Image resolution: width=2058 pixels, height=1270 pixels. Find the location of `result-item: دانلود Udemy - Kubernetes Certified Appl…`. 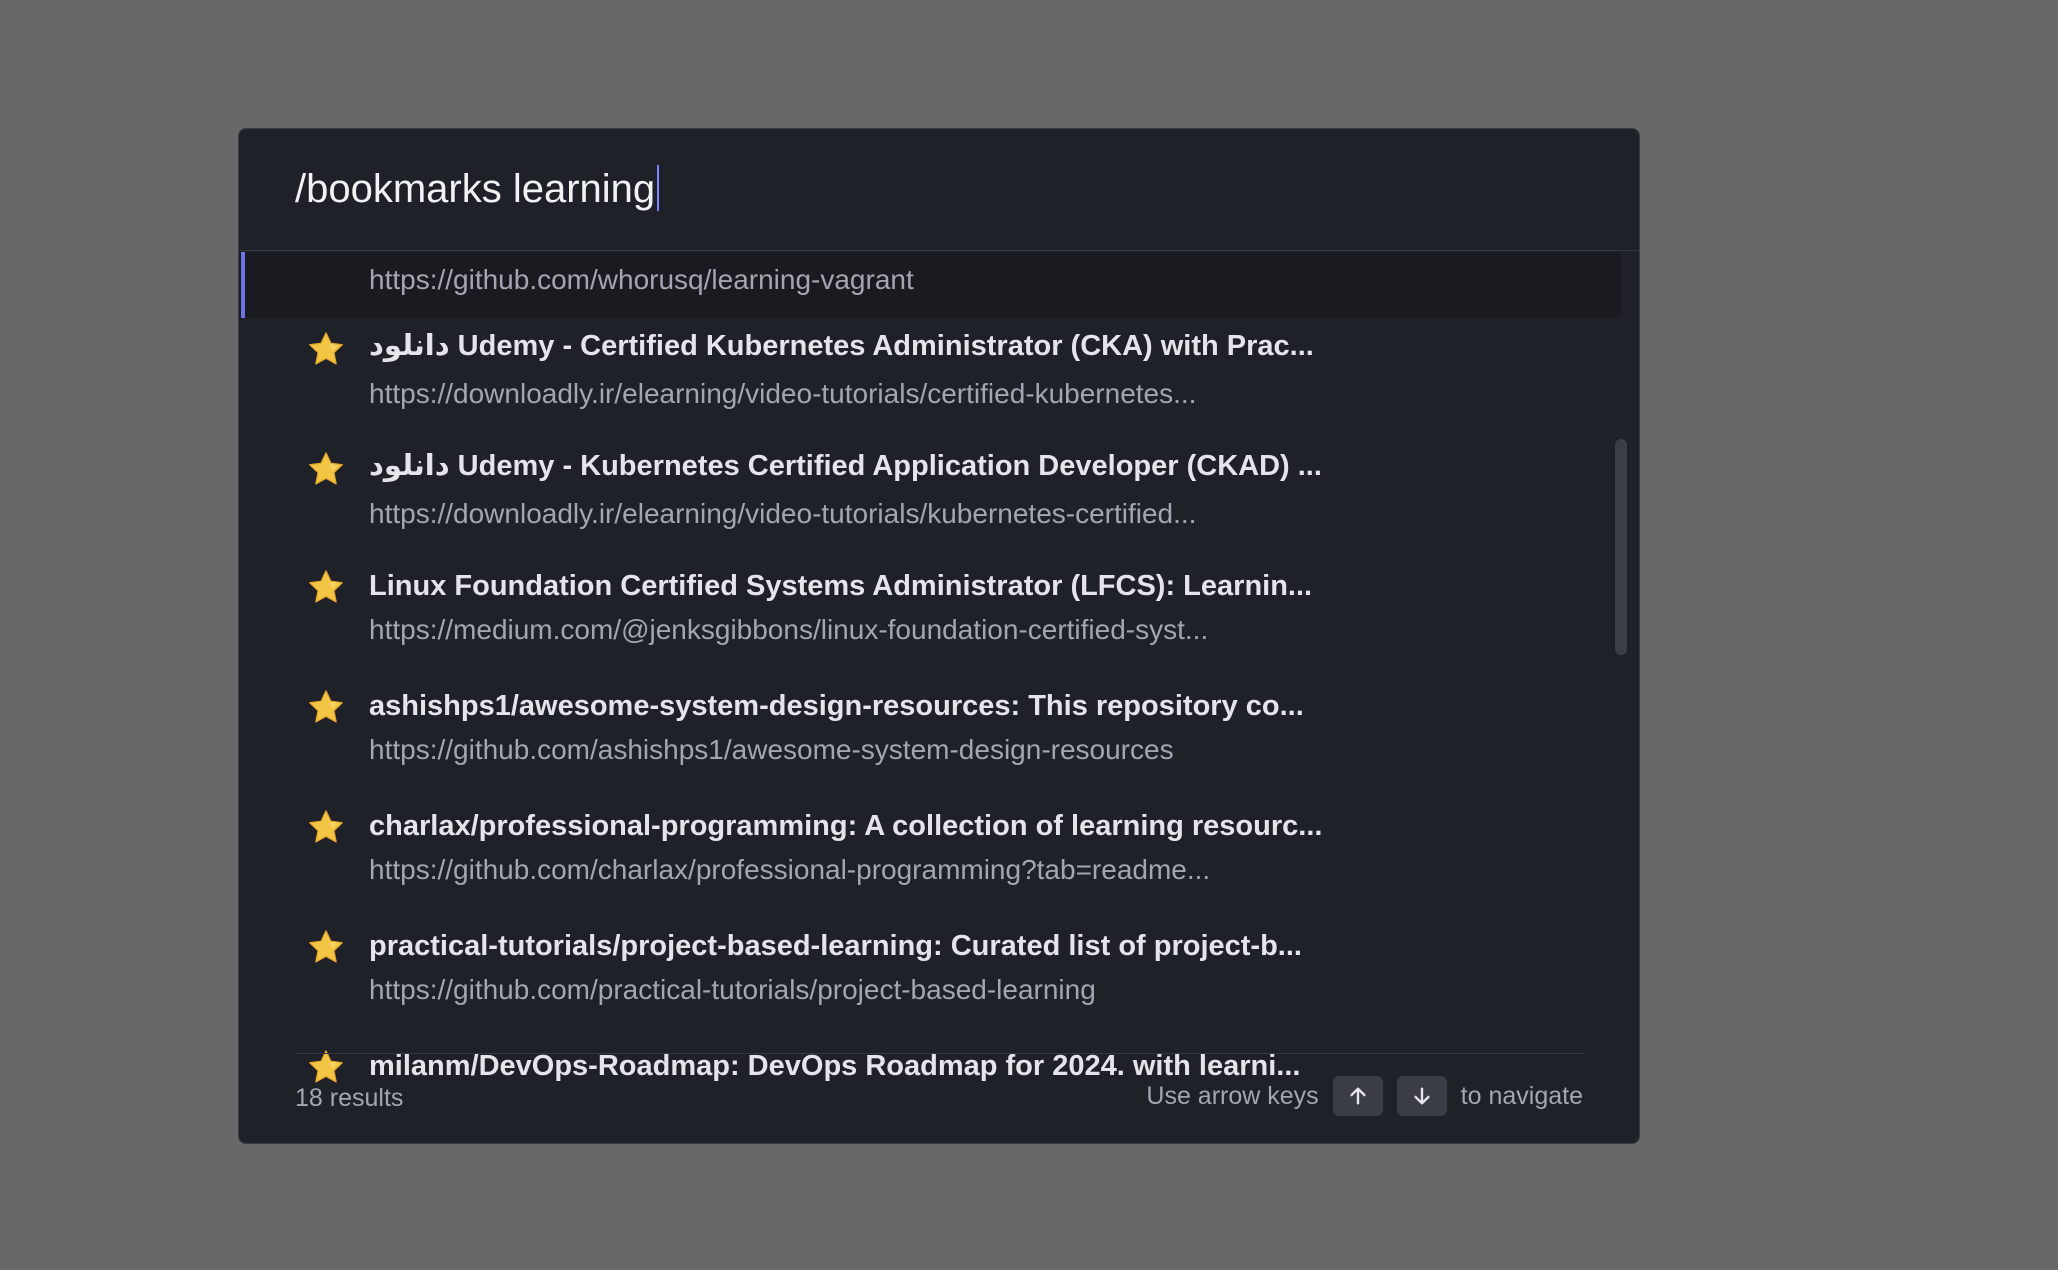

result-item: دانلود Udemy - Kubernetes Certified Appl… is located at coordinates (930, 498).